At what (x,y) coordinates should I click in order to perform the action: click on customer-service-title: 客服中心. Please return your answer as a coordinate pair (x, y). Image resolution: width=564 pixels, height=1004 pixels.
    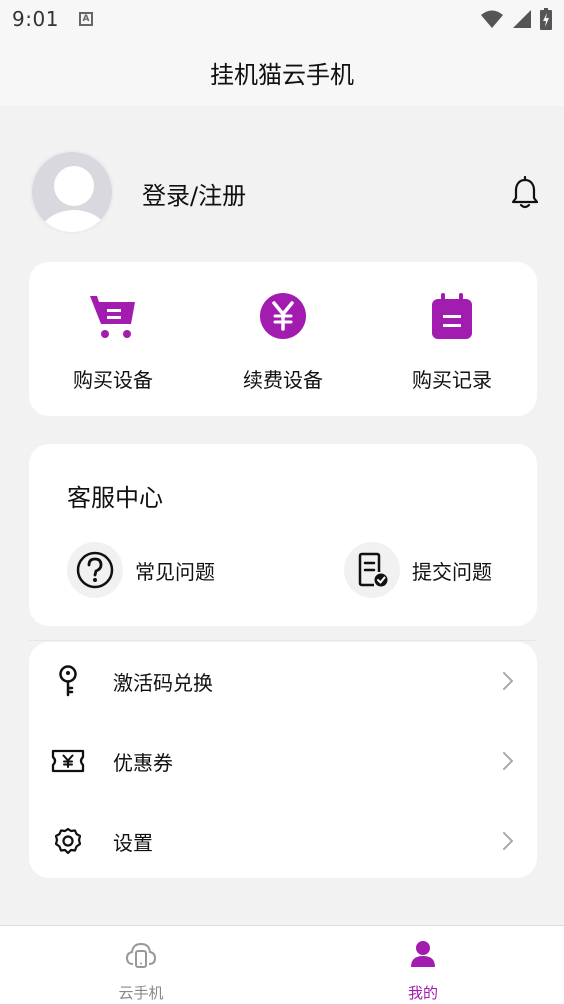
    Looking at the image, I should click on (115, 498).